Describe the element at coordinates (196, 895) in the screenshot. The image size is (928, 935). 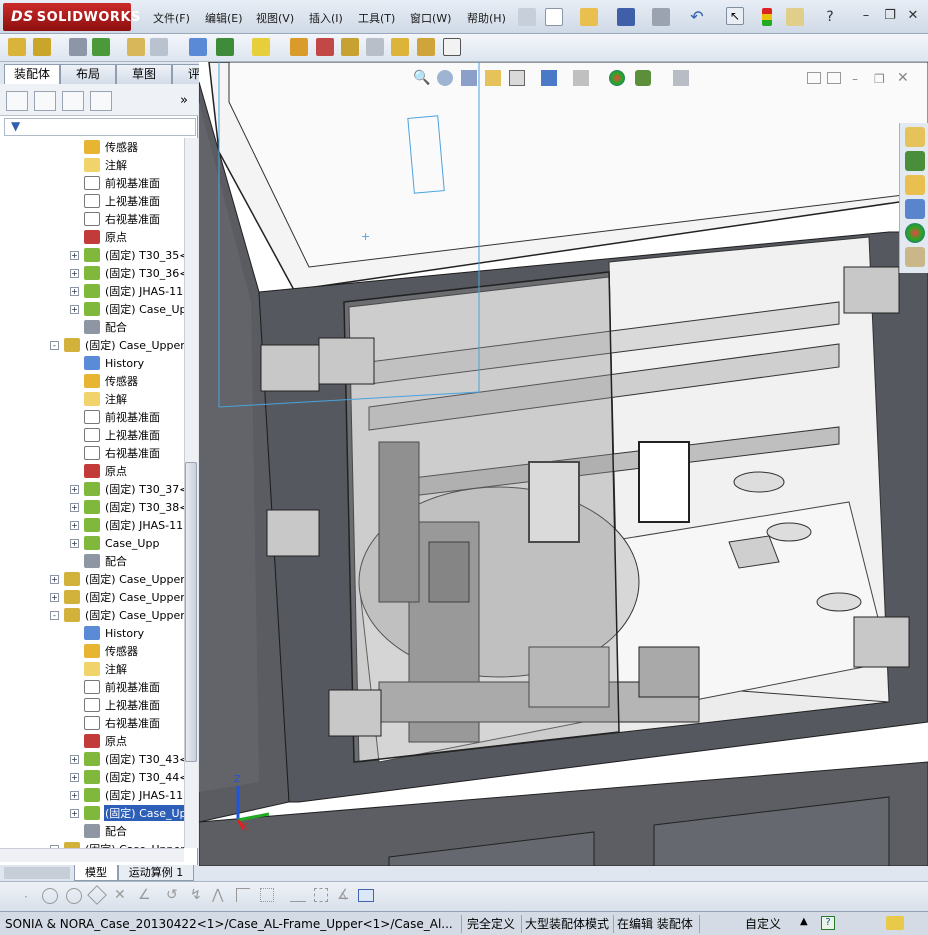
I see `extend-icon: ↯` at that location.